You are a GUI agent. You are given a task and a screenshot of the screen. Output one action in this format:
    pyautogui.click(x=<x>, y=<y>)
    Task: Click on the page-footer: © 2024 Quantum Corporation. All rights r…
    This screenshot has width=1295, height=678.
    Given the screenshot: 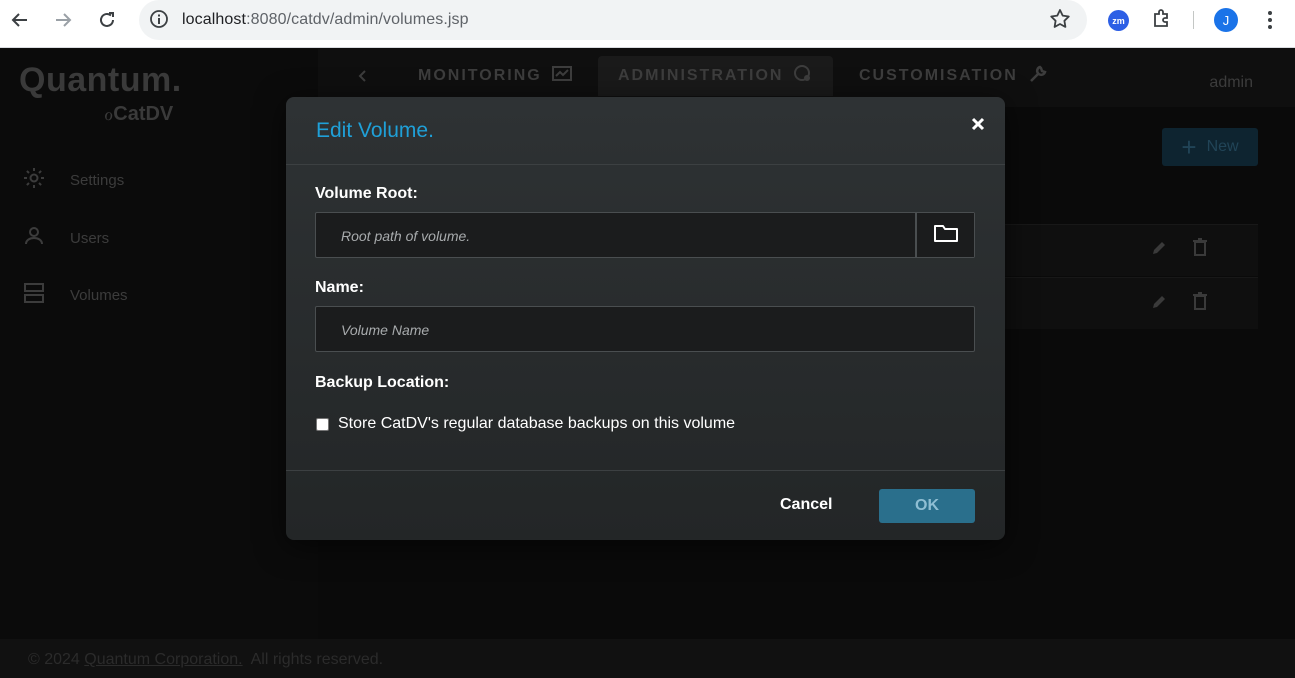 What is the action you would take?
    pyautogui.click(x=647, y=658)
    